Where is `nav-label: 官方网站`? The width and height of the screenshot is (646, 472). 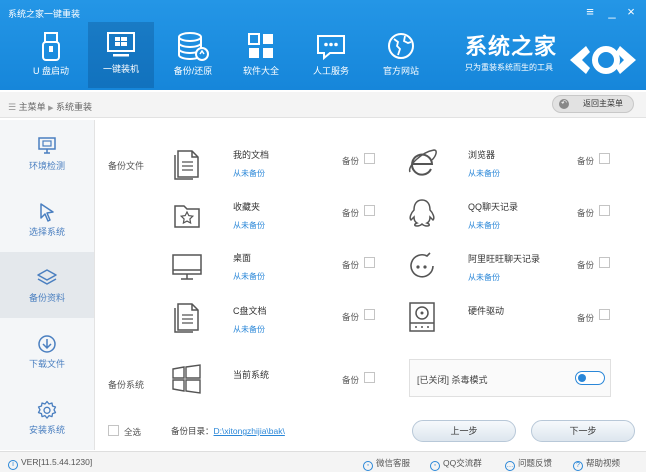 nav-label: 官方网站 is located at coordinates (400, 71).